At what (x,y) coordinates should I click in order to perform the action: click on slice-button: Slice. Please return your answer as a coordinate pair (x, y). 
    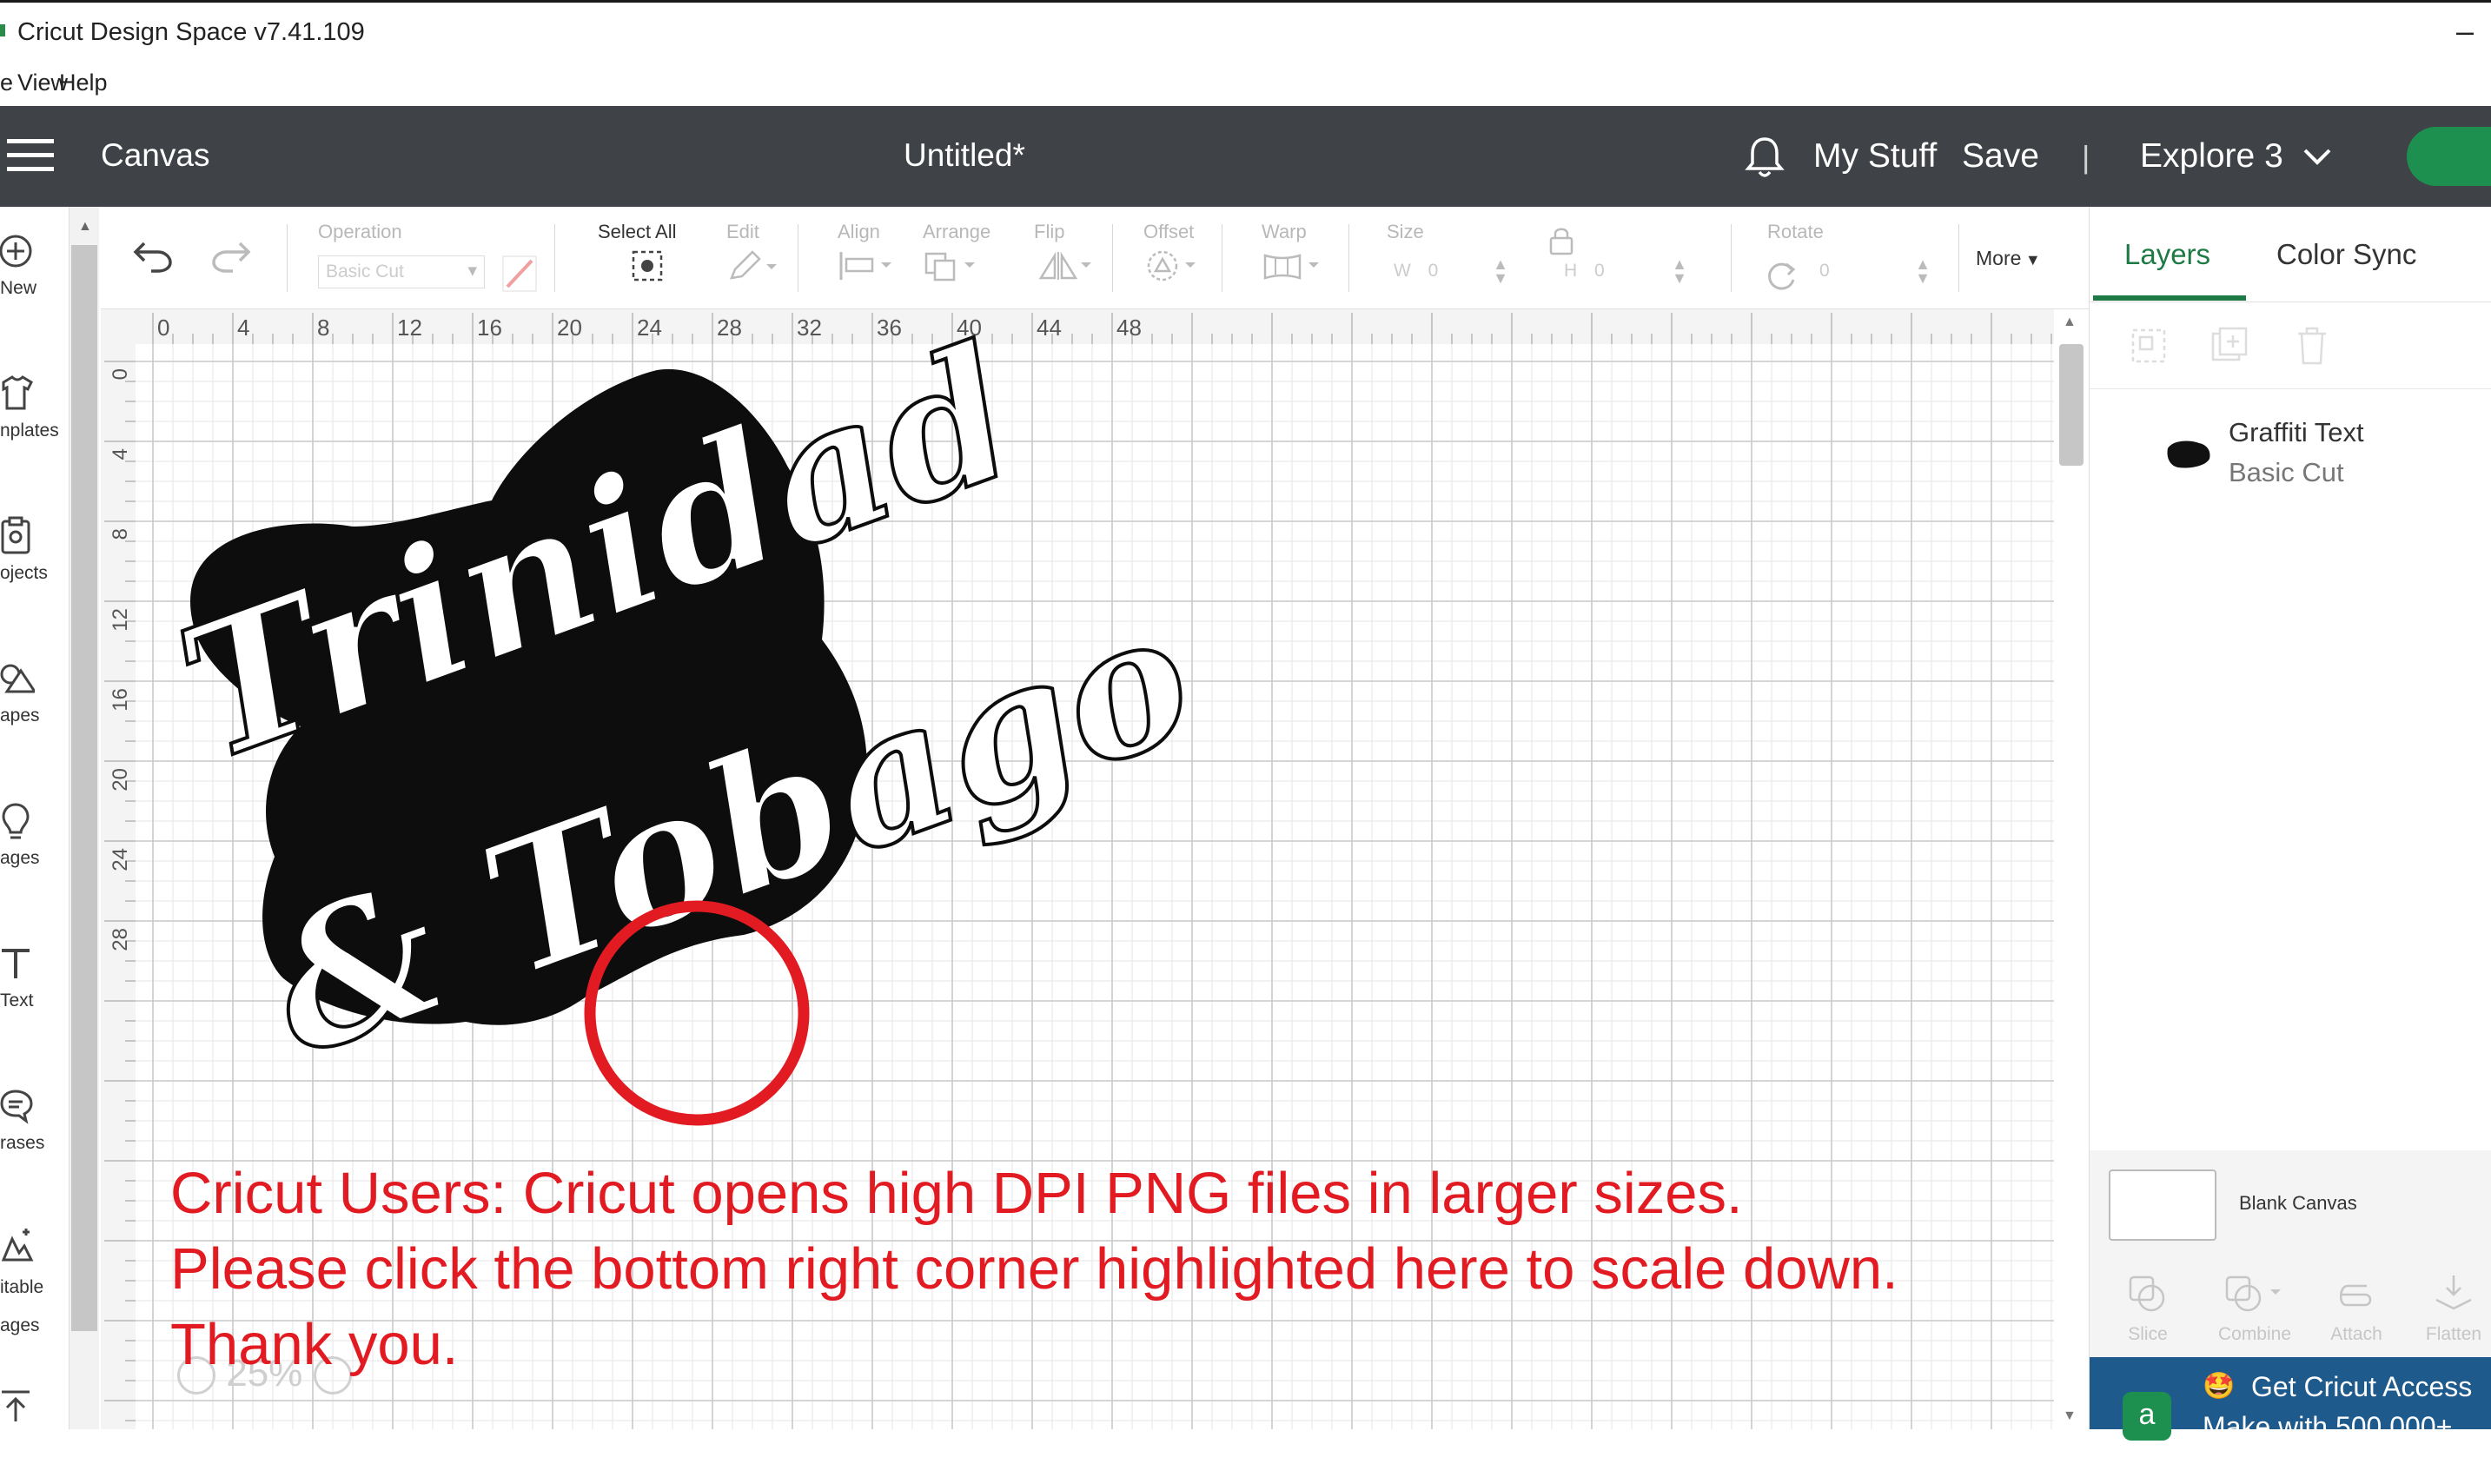
    Looking at the image, I should click on (2148, 1309).